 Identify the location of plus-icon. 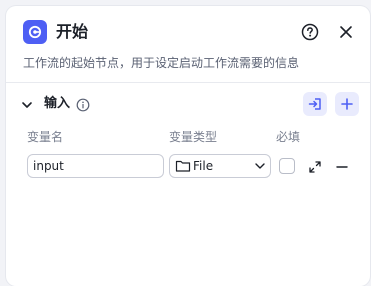
(347, 104).